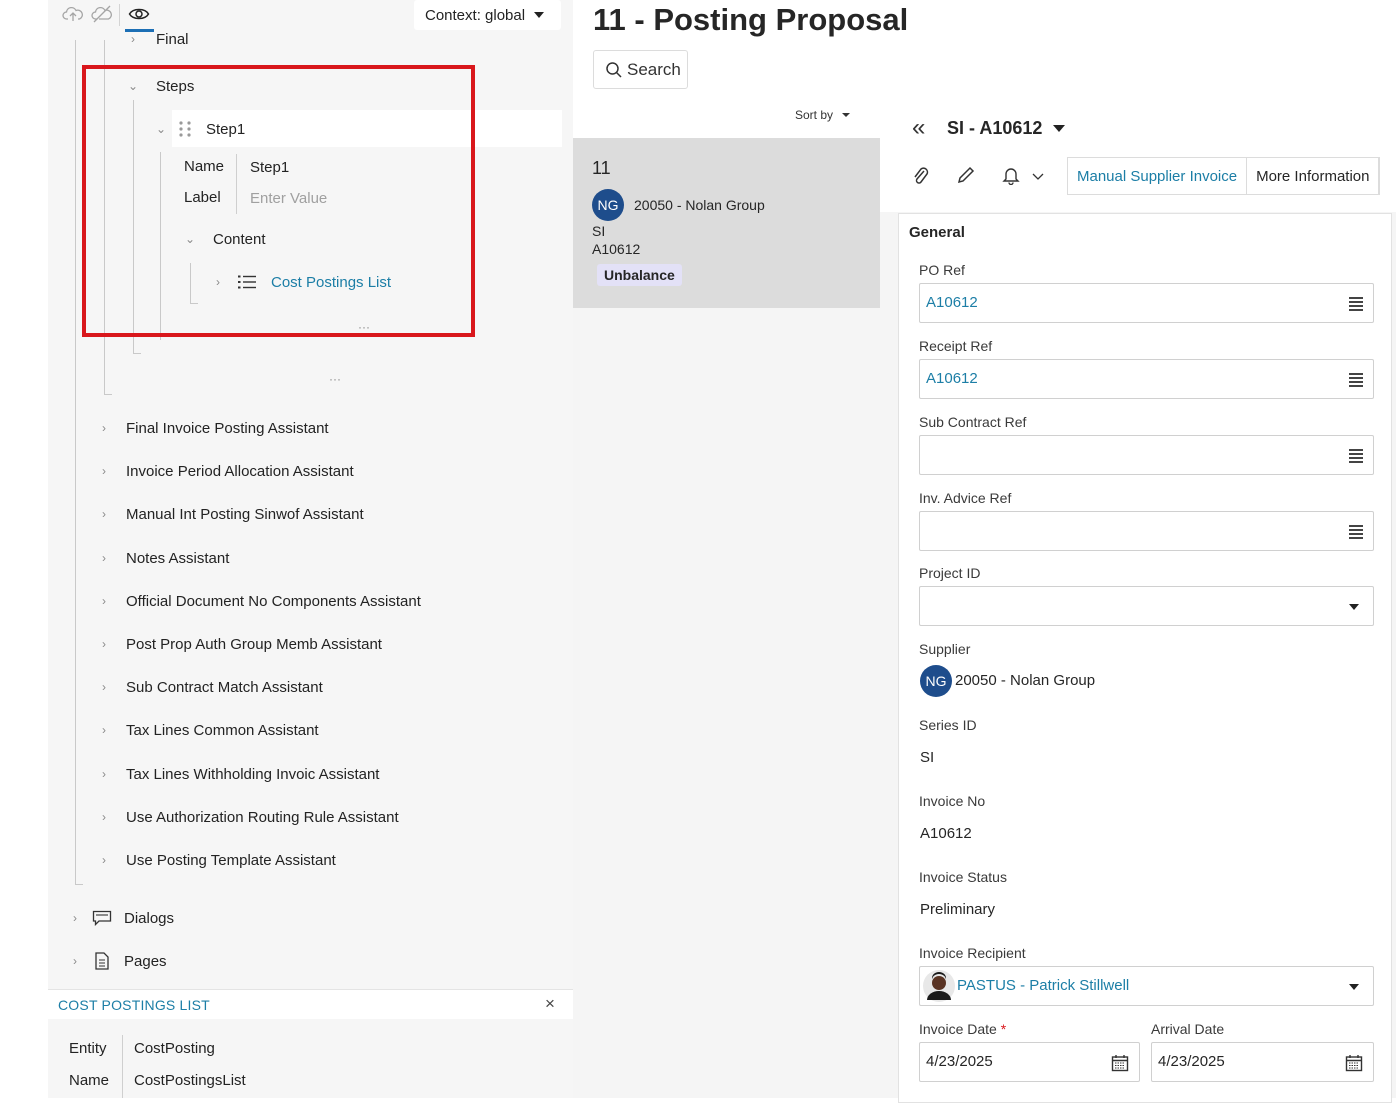 The height and width of the screenshot is (1103, 1396). What do you see at coordinates (1029, 1062) in the screenshot?
I see `invoice-date-field: 4/23/2025` at bounding box center [1029, 1062].